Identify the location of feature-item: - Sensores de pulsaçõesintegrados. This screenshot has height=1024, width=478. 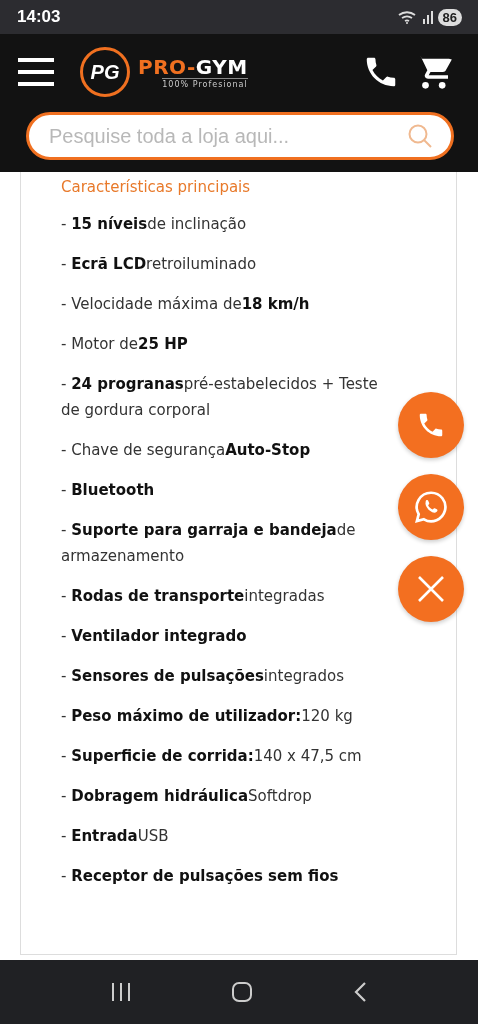
(203, 676).